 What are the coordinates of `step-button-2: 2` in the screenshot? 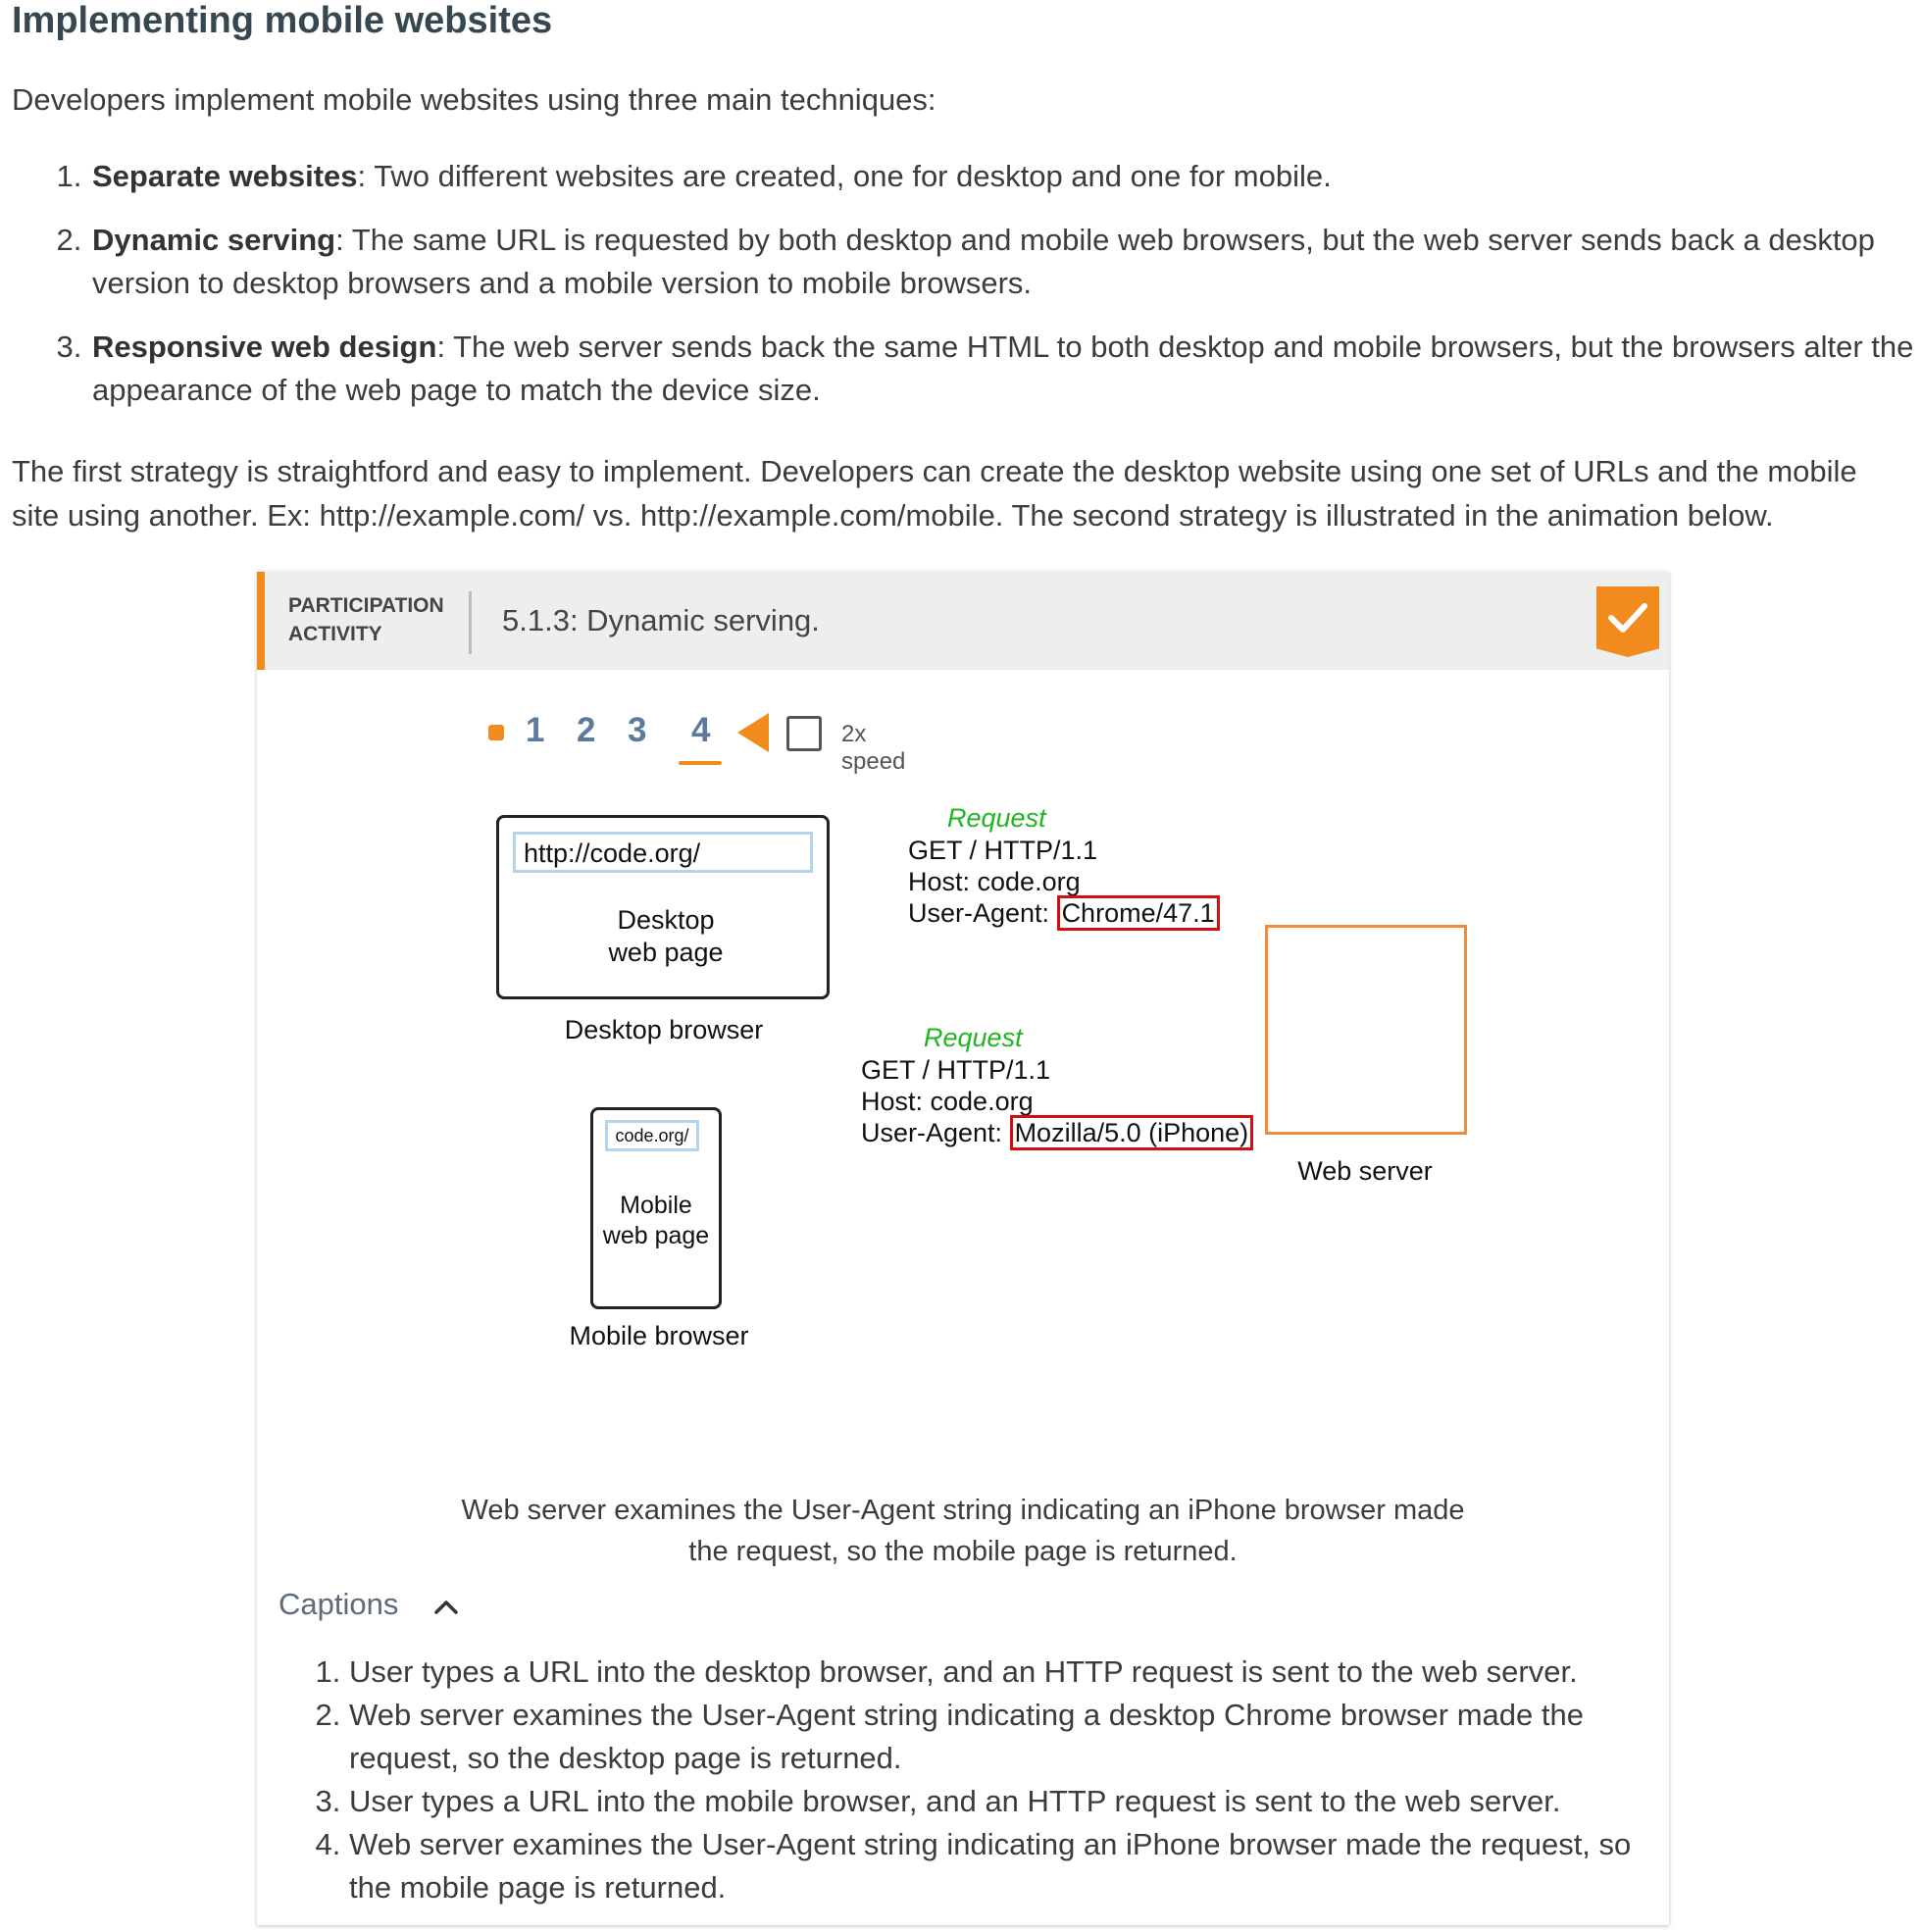 It's located at (586, 730).